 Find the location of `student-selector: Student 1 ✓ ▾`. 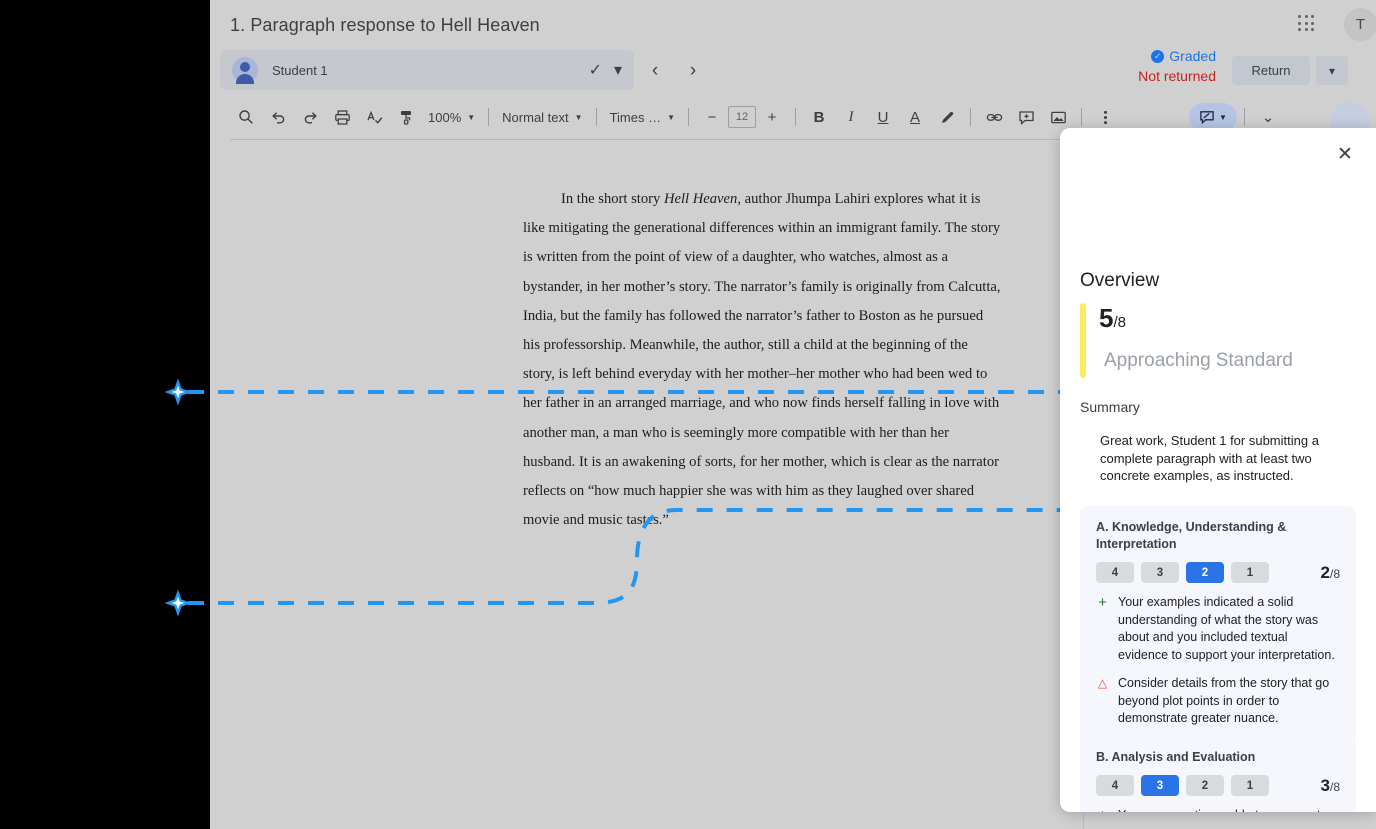

student-selector: Student 1 ✓ ▾ is located at coordinates (427, 70).